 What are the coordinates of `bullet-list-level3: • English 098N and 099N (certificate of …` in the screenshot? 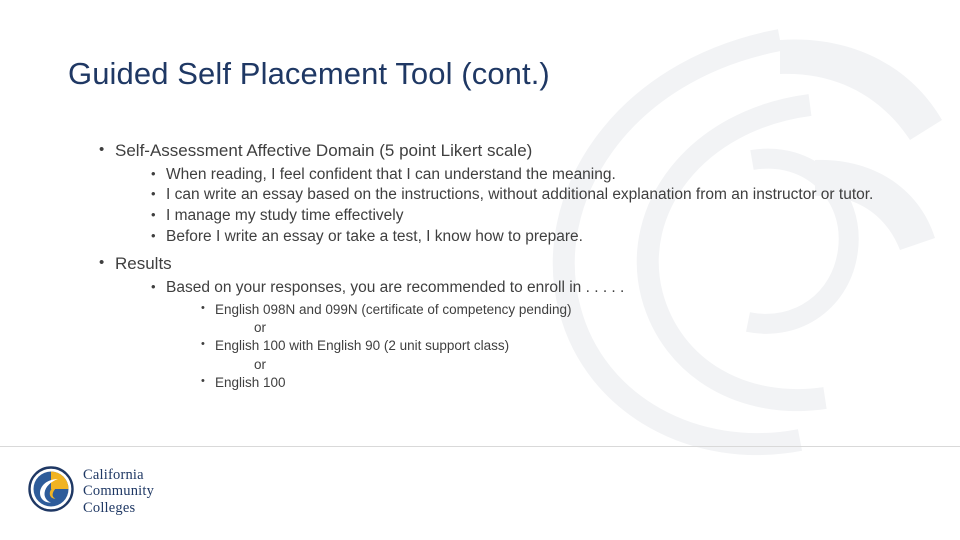 It's located at (542, 347).